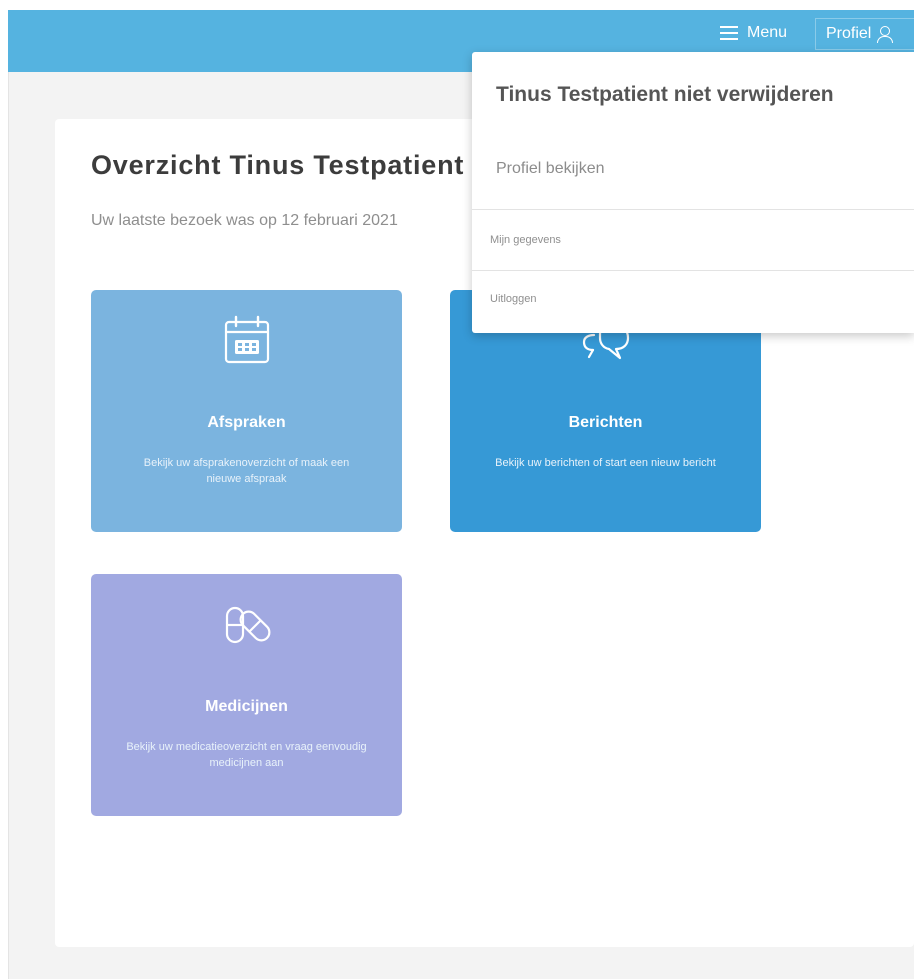  Describe the element at coordinates (885, 34) in the screenshot. I see `user-icon` at that location.